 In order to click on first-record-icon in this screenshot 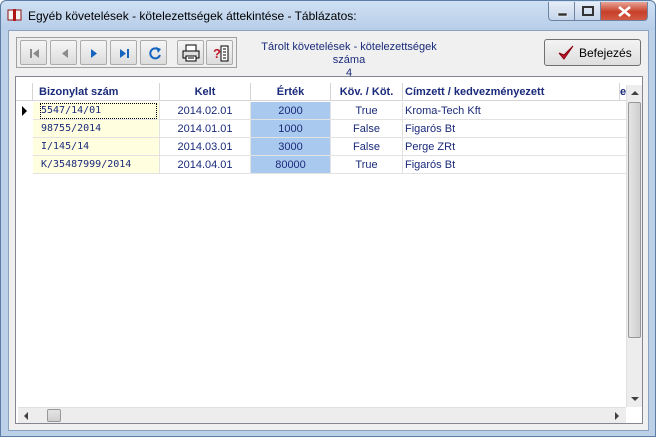, I will do `click(34, 53)`.